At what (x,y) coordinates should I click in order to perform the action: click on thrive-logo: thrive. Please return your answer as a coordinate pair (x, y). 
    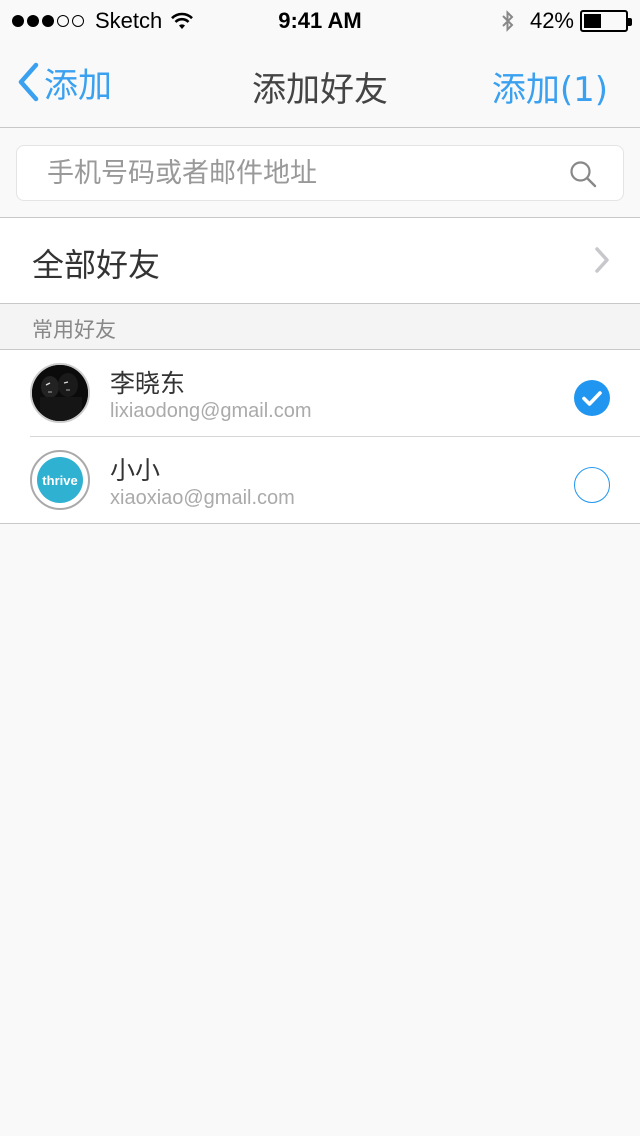
    Looking at the image, I should click on (60, 480).